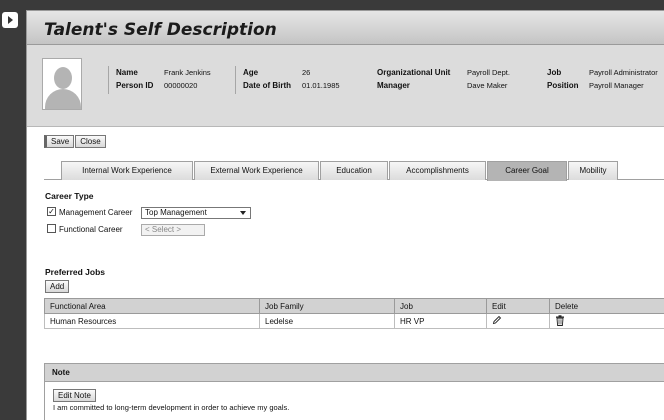 The image size is (664, 420). What do you see at coordinates (69, 196) in the screenshot?
I see `career-type-title: Career Type` at bounding box center [69, 196].